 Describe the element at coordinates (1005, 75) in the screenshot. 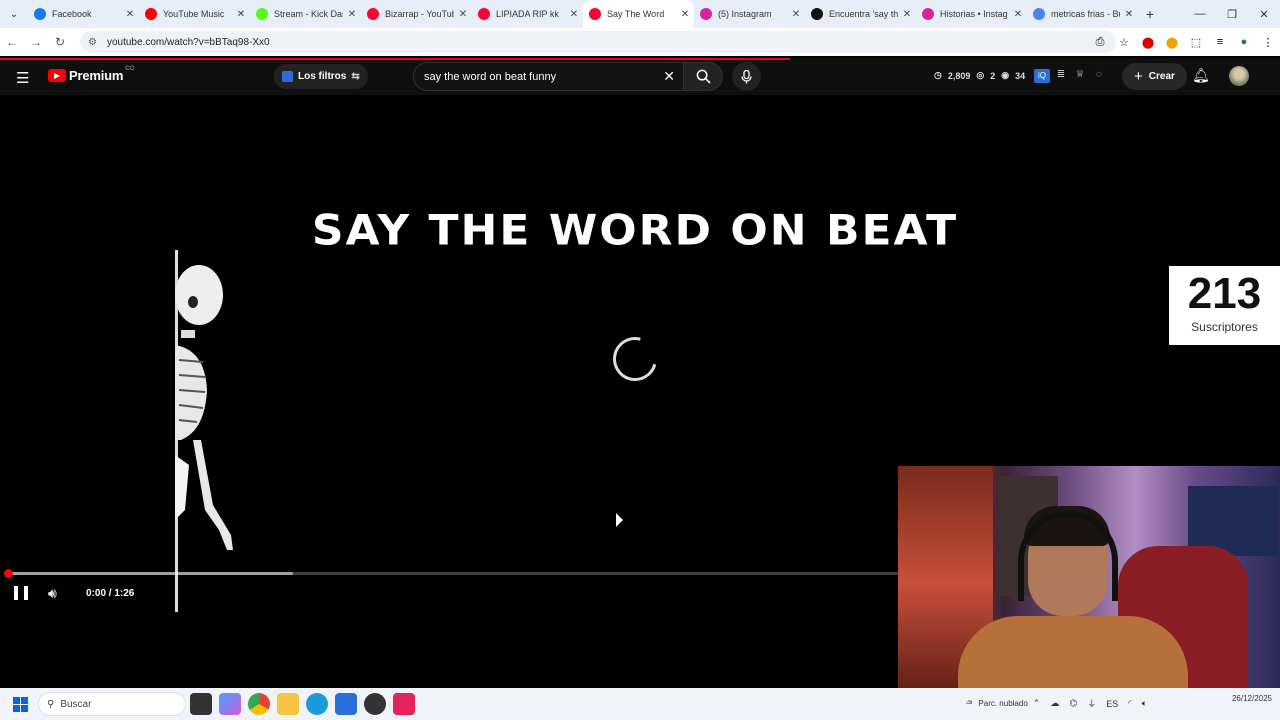

I see `stat-b-icon: ◉` at that location.